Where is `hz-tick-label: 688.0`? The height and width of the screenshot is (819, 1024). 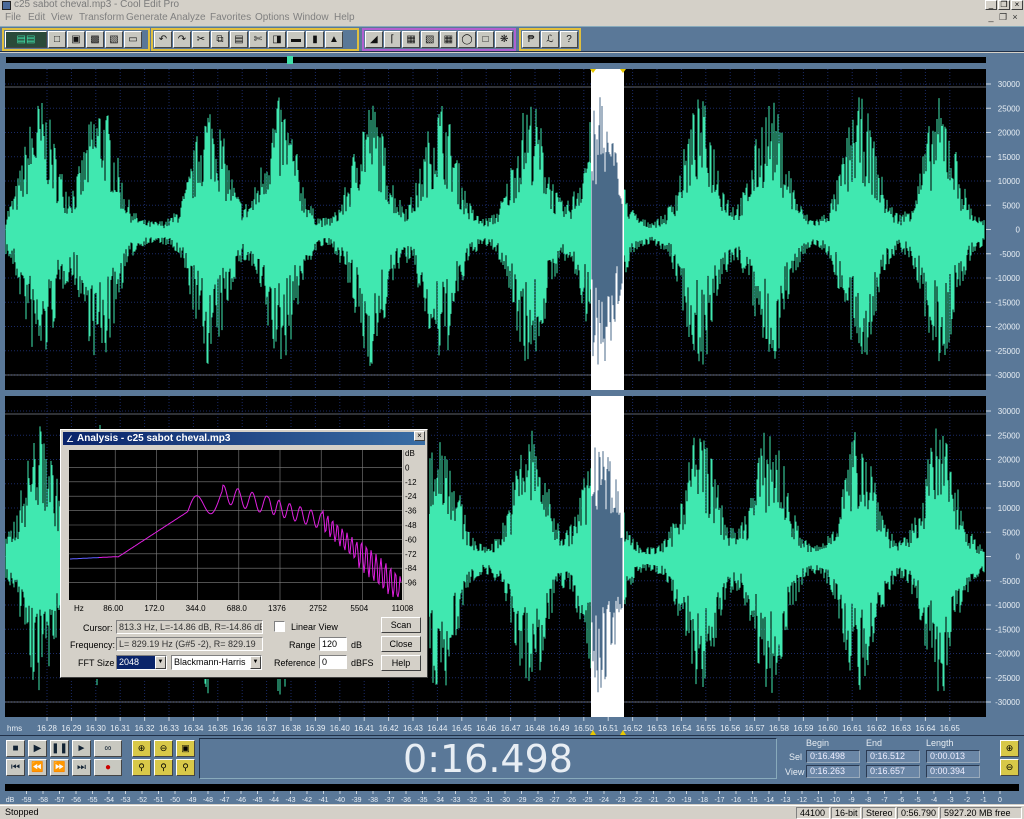 hz-tick-label: 688.0 is located at coordinates (237, 608).